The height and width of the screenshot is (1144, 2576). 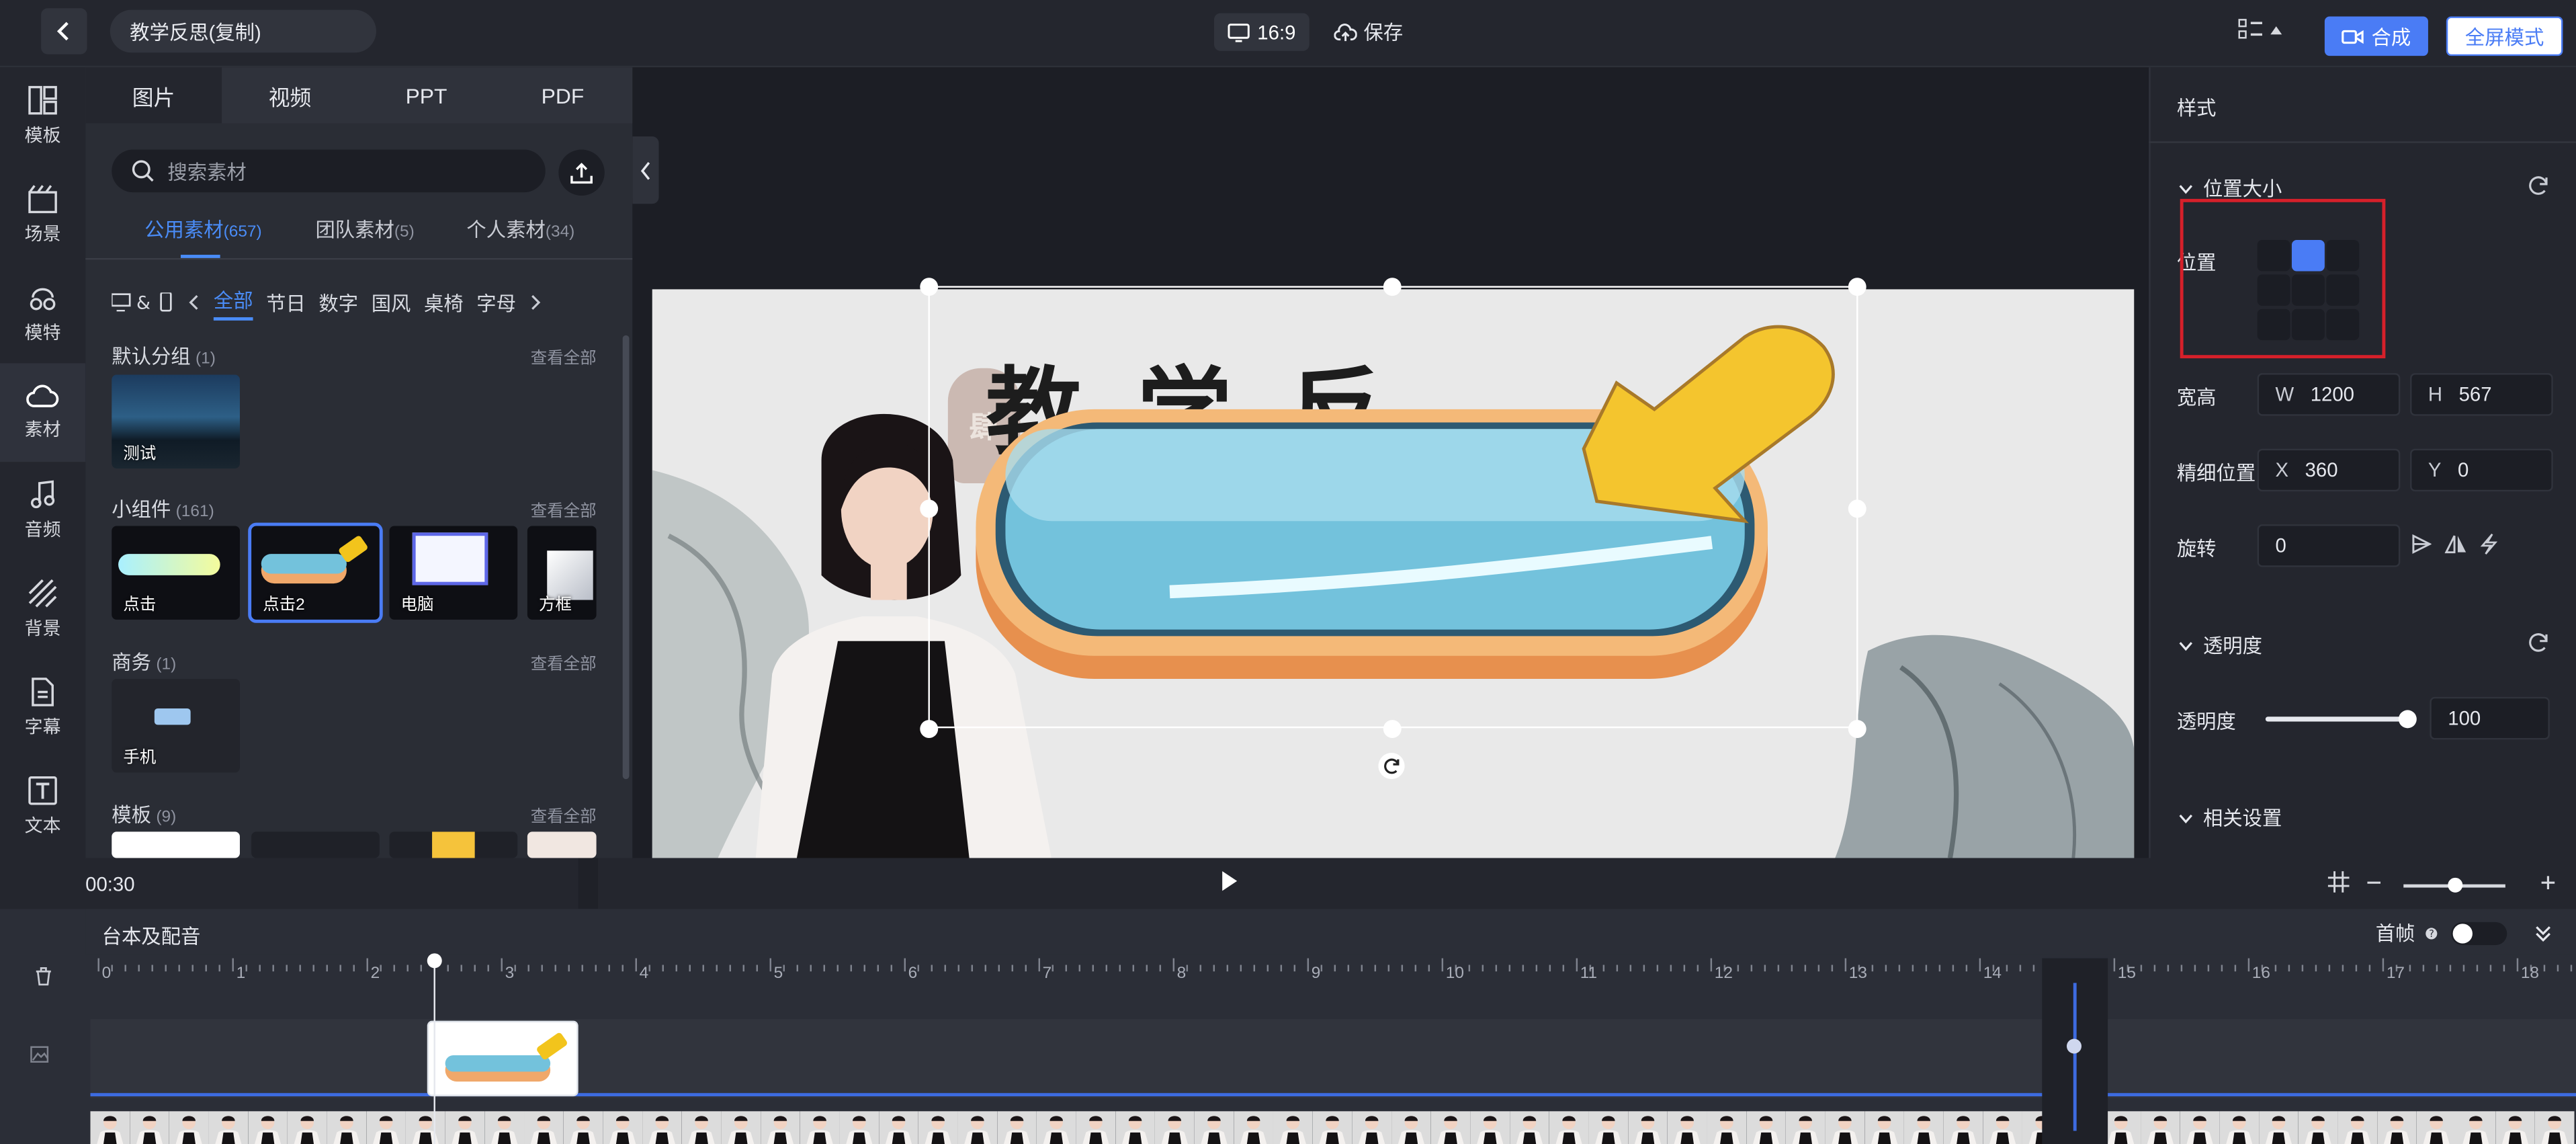 I want to click on opacity-input: 100, so click(x=2490, y=718).